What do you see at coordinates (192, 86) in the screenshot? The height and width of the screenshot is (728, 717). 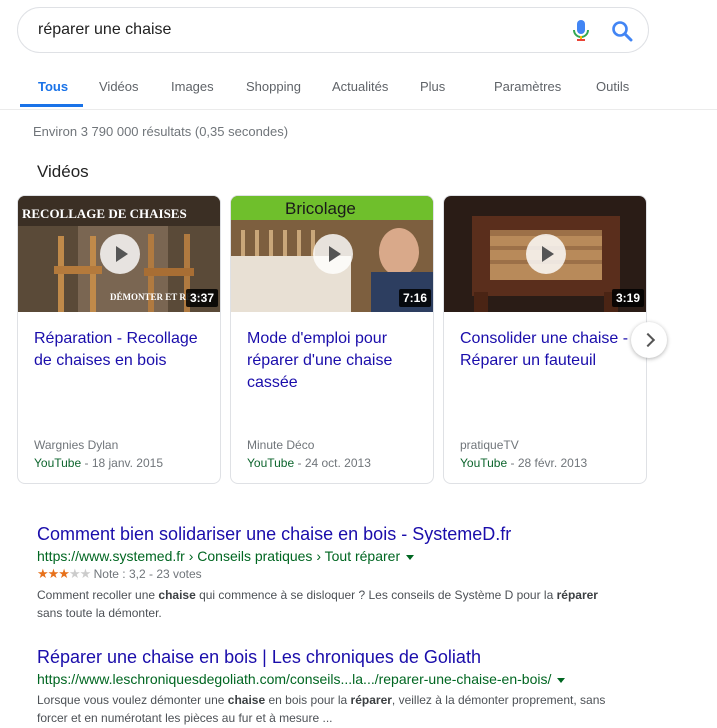 I see `tab-images: Images` at bounding box center [192, 86].